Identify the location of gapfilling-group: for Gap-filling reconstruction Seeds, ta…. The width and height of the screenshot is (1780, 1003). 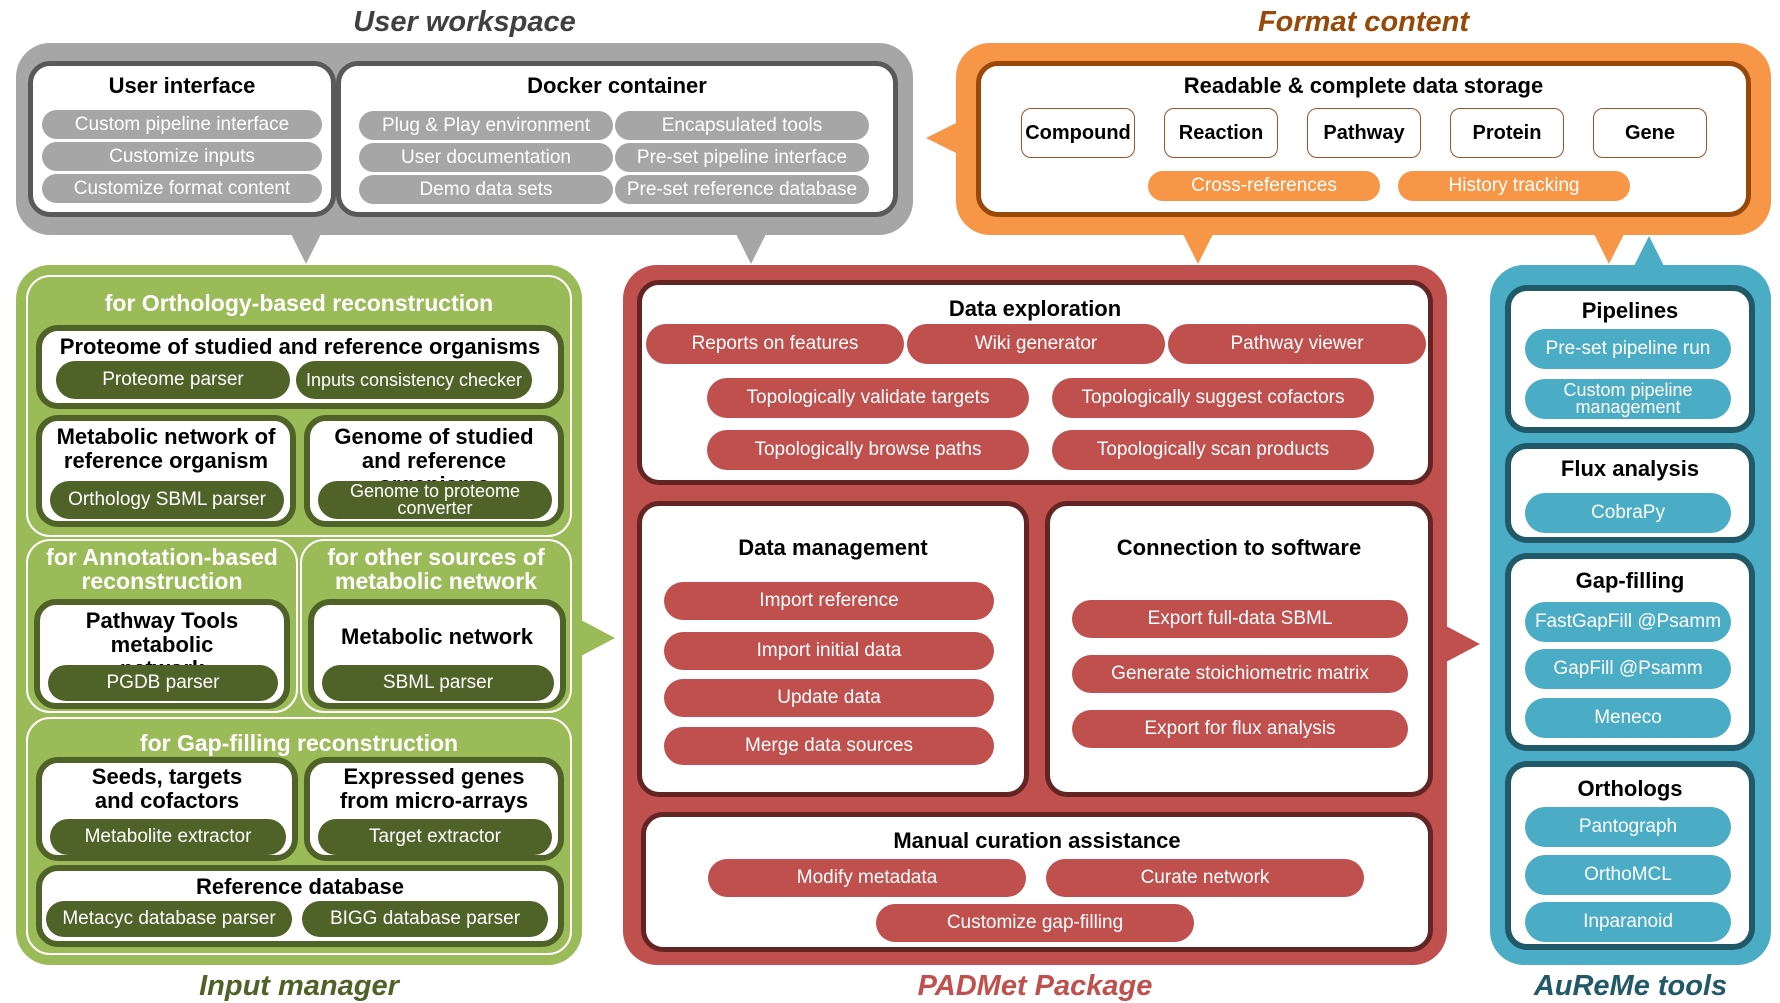
(299, 836).